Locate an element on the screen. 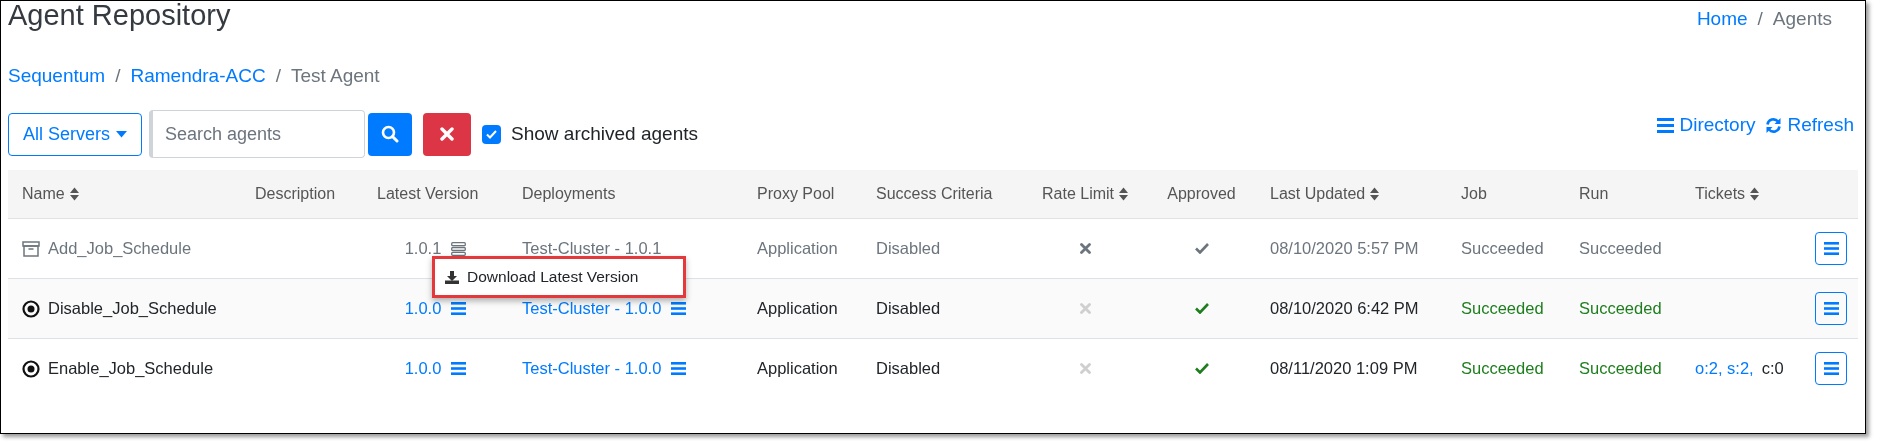 The image size is (1877, 441). breadcrumb-link: Ramendra-ACC is located at coordinates (198, 75).